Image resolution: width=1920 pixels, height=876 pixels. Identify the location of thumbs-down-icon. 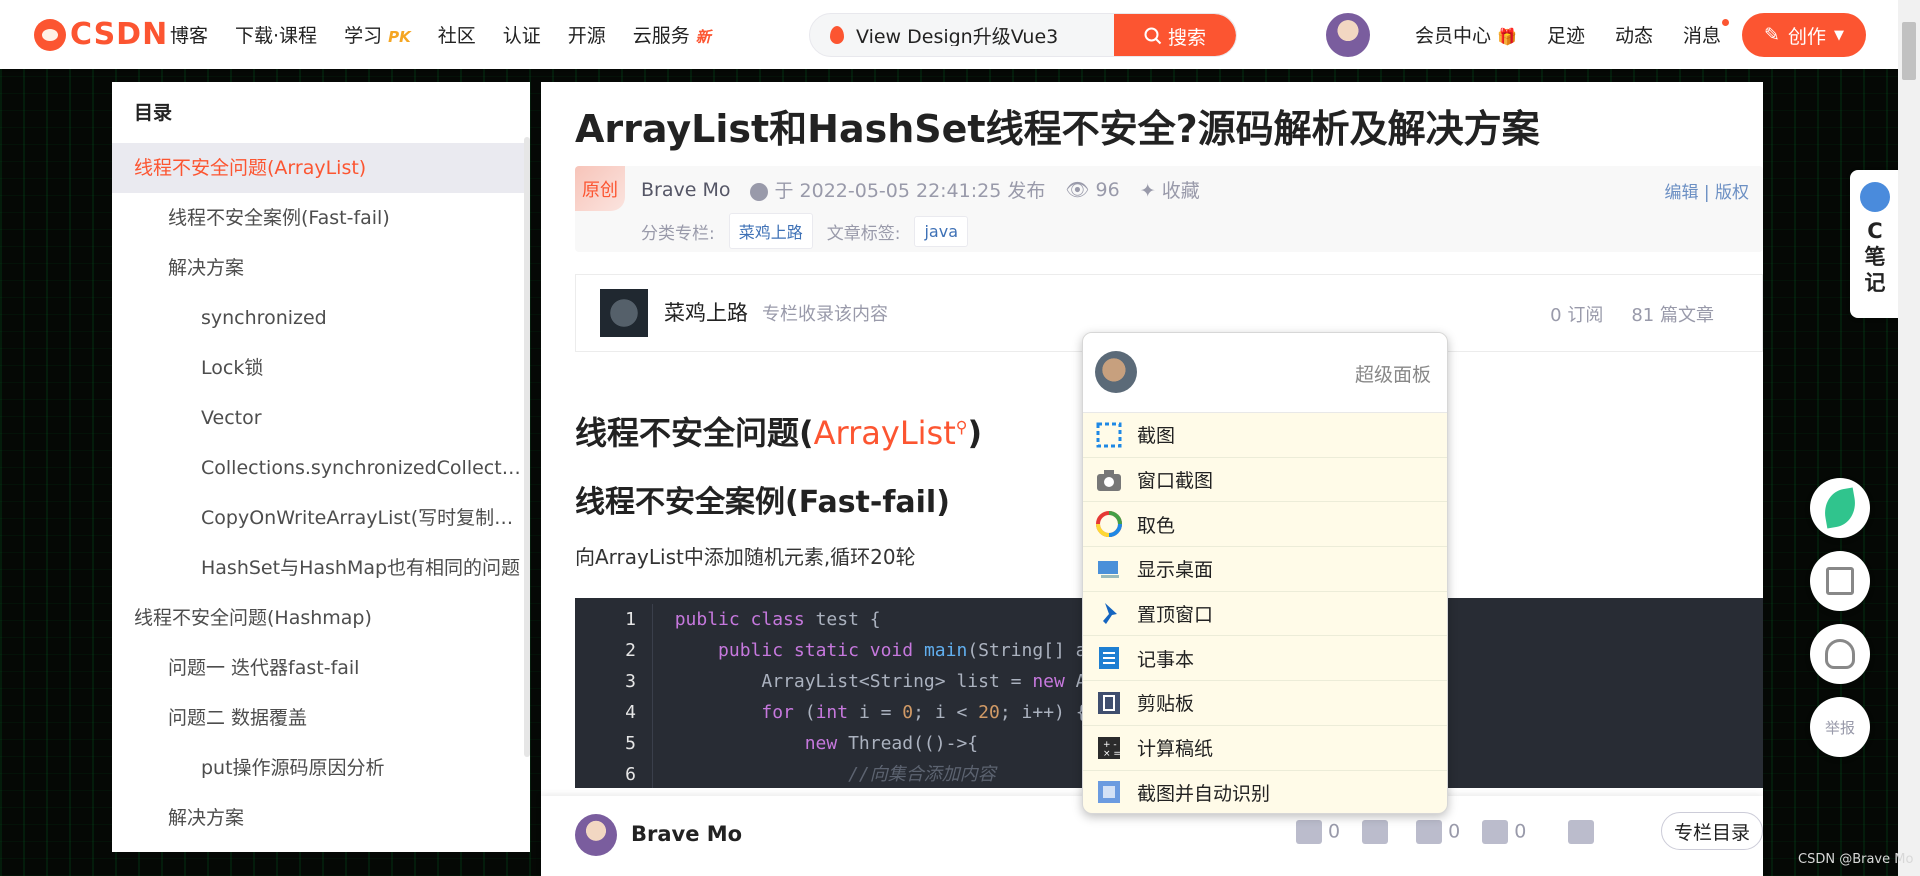
(1375, 832).